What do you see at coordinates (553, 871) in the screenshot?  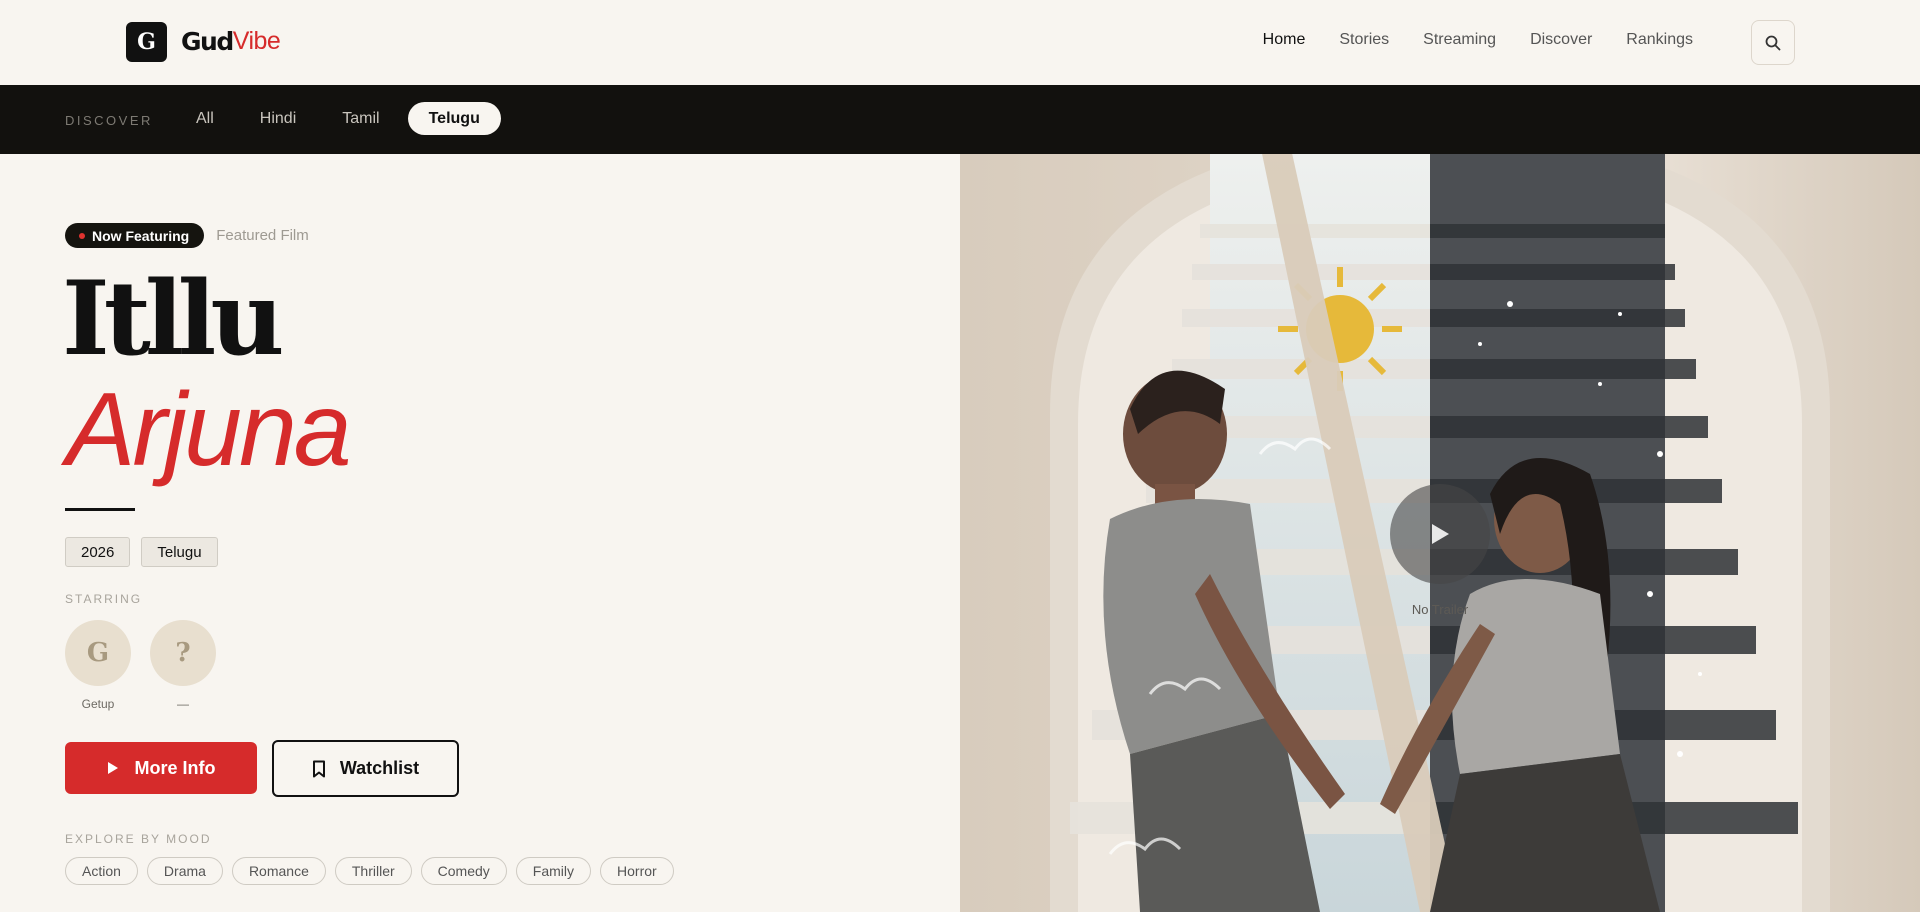 I see `mood-chip-family: Family` at bounding box center [553, 871].